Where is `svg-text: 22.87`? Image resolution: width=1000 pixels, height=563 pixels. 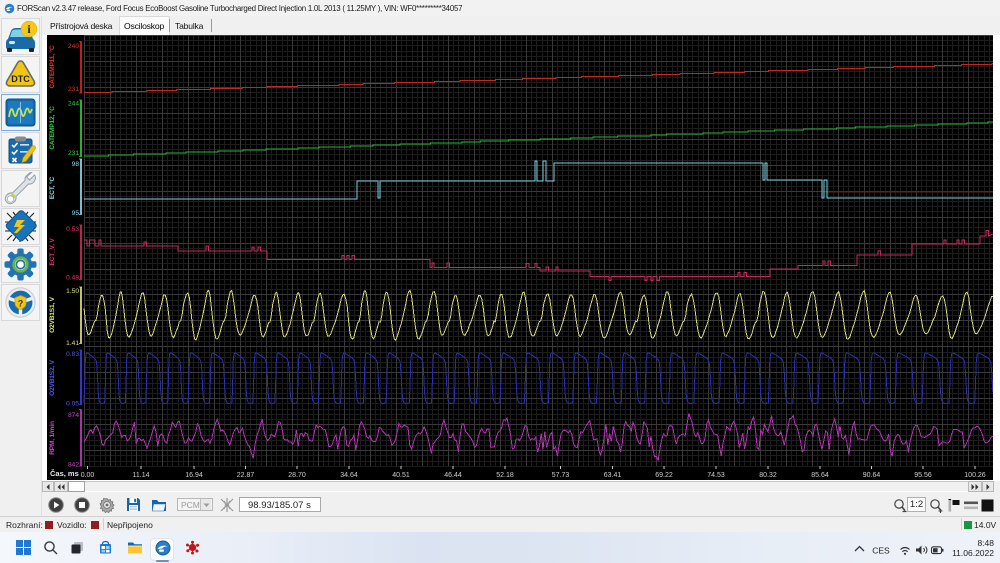
svg-text: 22.87 is located at coordinates (246, 475).